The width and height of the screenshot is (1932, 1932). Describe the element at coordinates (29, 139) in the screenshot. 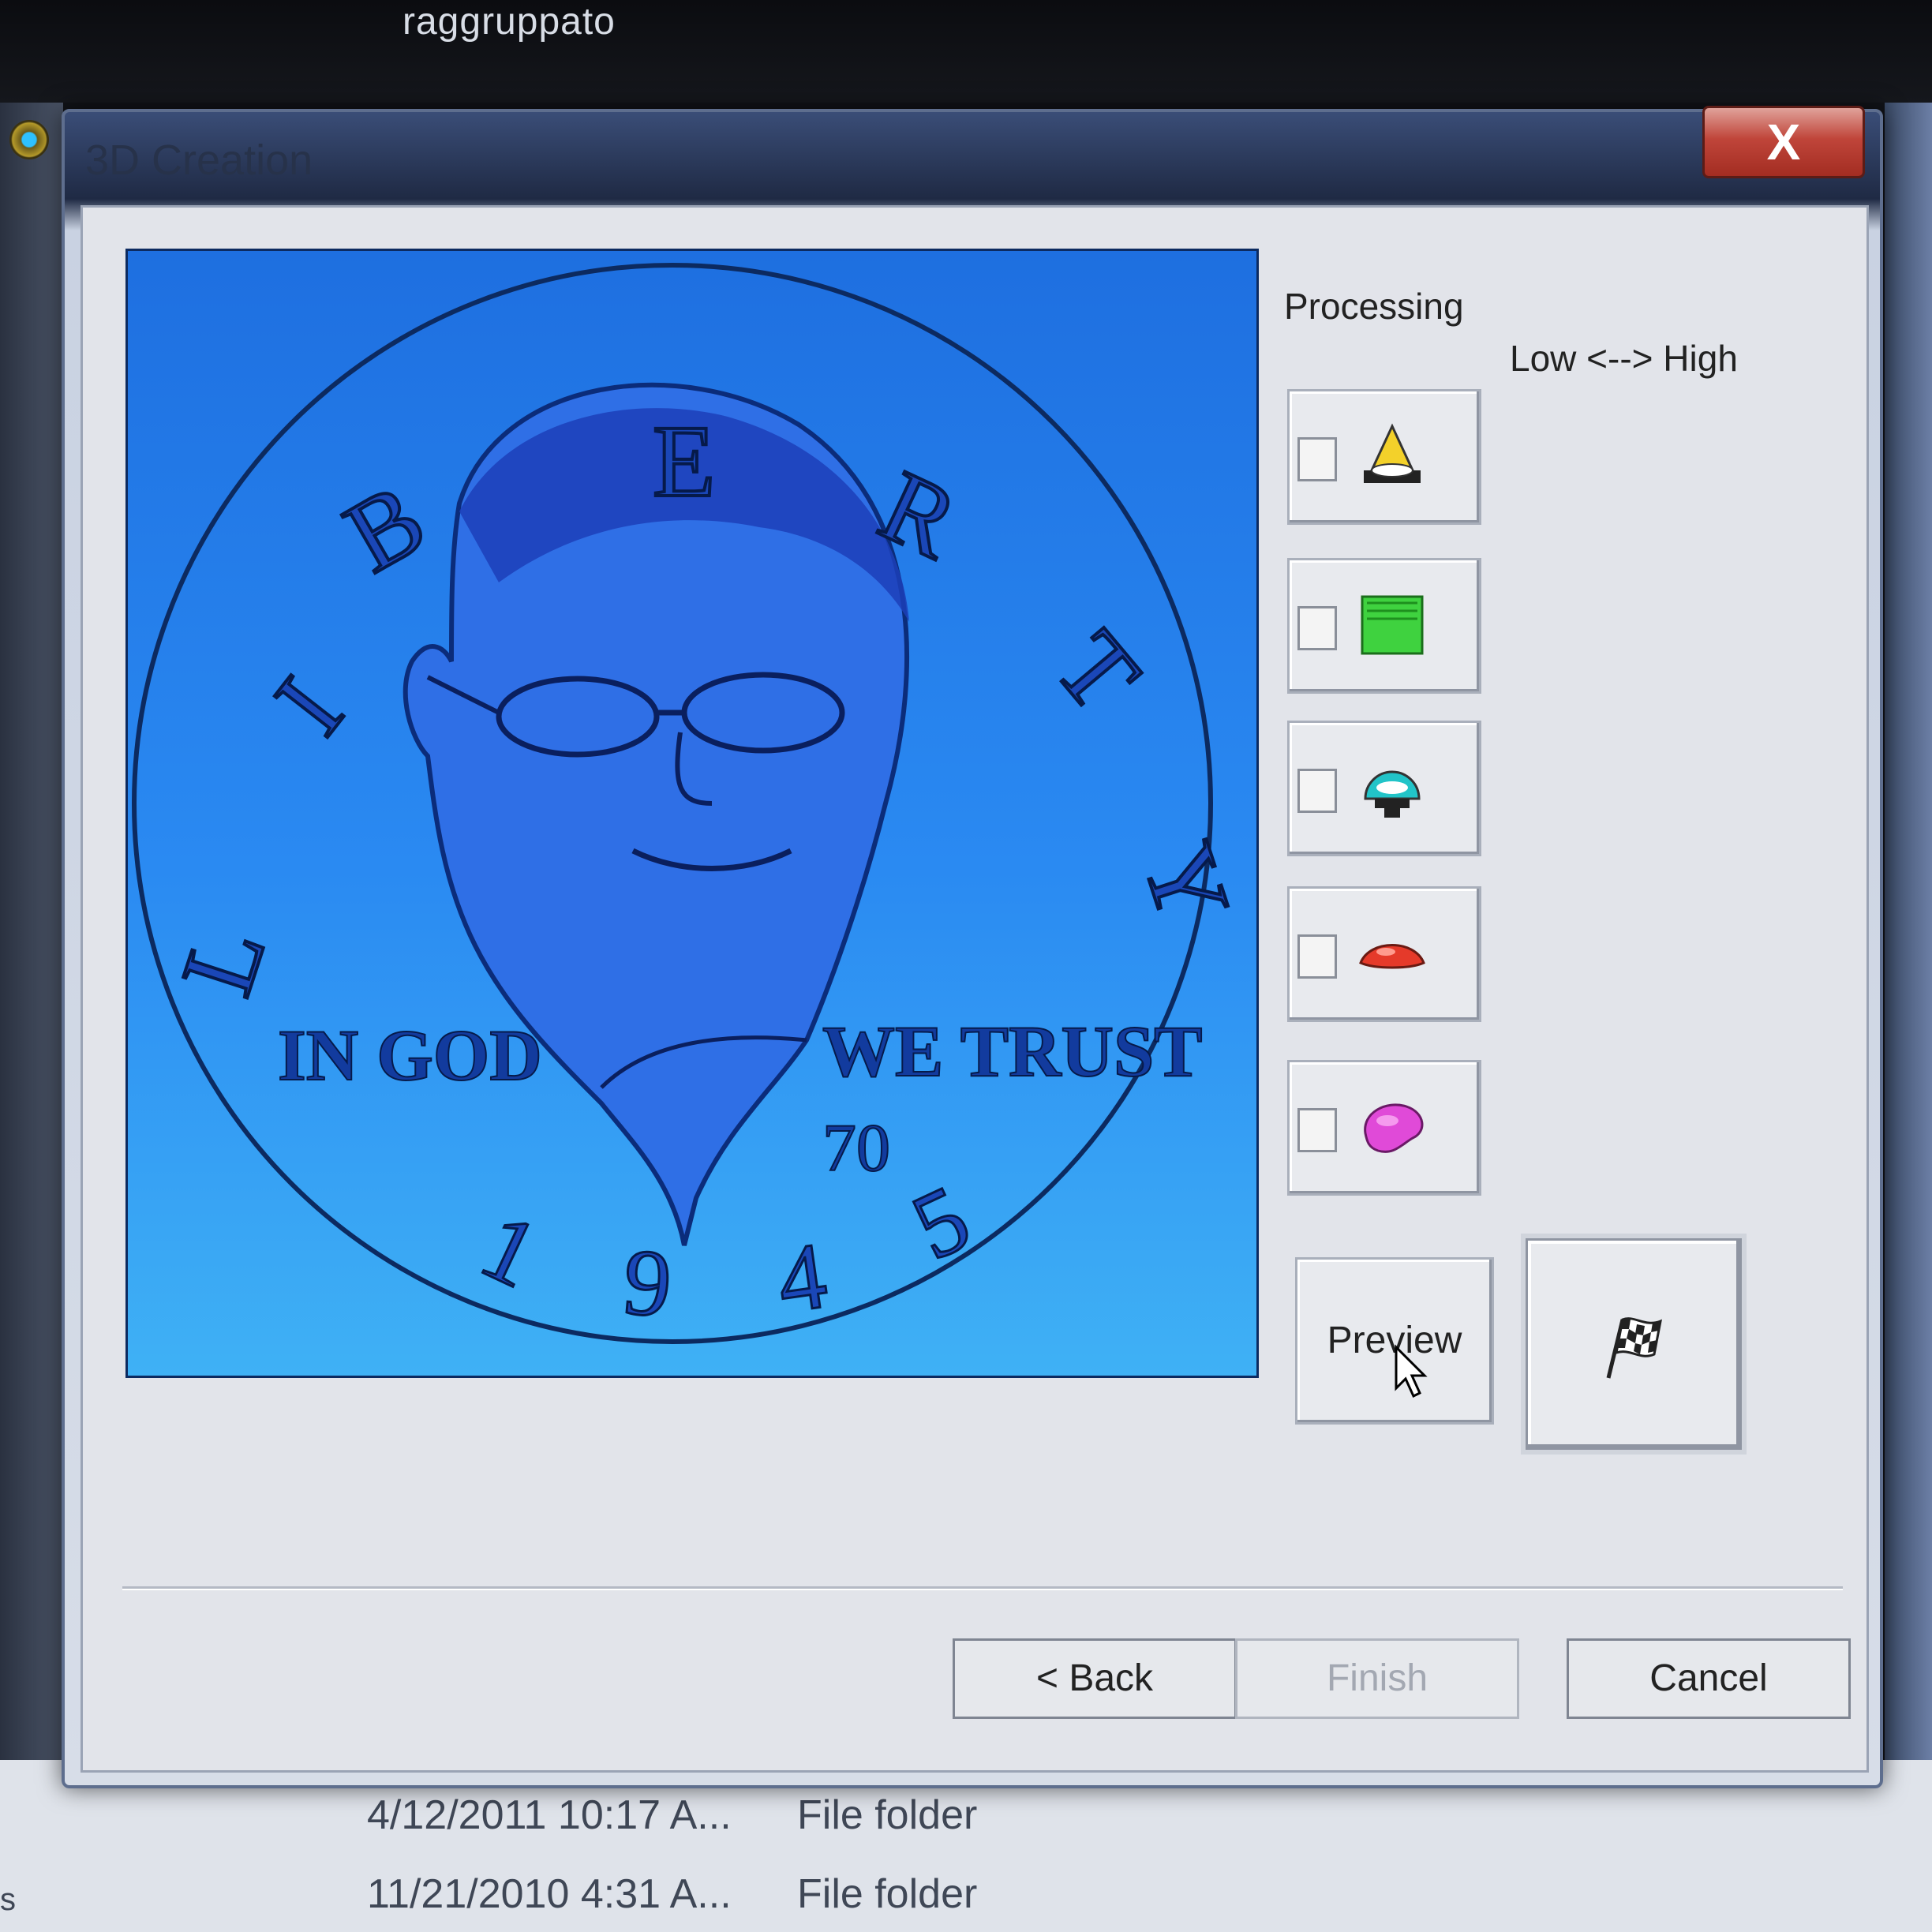

I see `app-gear-icon` at that location.